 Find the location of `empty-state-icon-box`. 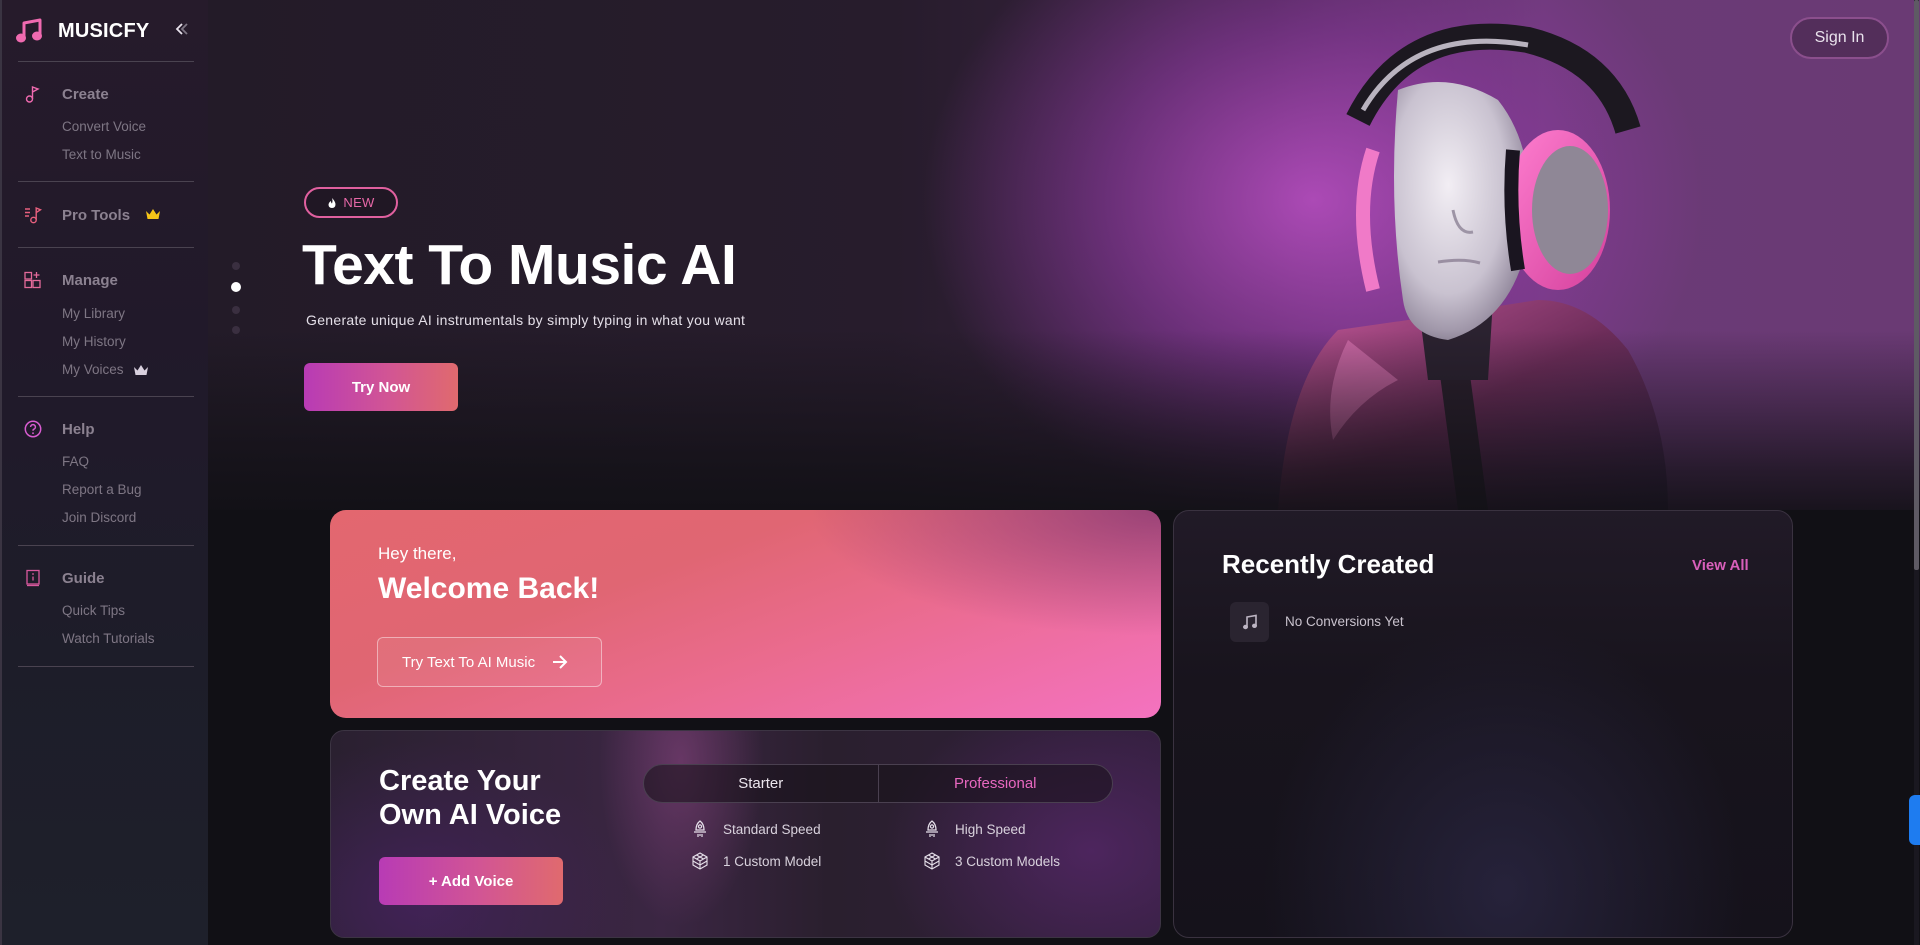

empty-state-icon-box is located at coordinates (1249, 622).